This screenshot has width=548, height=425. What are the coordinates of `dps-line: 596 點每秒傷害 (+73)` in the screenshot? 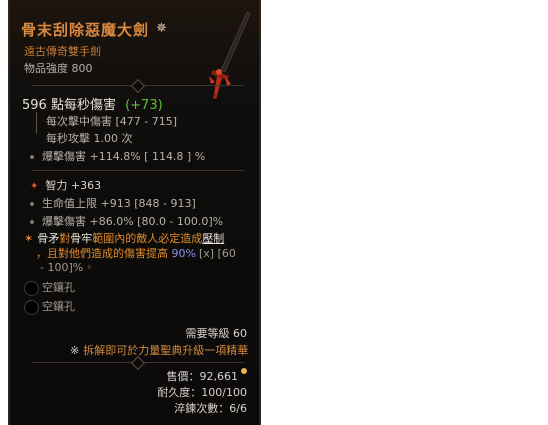 It's located at (92, 103).